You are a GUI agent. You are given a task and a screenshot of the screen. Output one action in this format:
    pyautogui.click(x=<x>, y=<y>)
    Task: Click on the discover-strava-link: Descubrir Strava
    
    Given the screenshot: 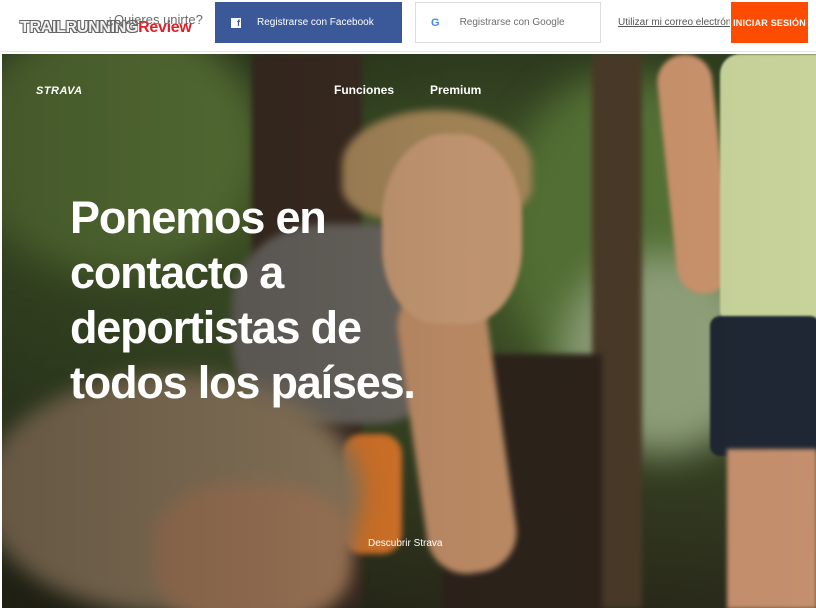 What is the action you would take?
    pyautogui.click(x=405, y=543)
    